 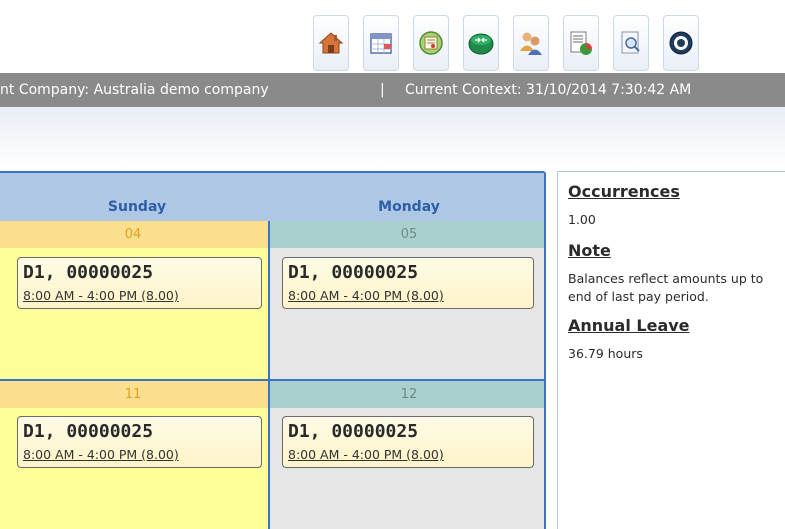 I want to click on home-button, so click(x=331, y=43).